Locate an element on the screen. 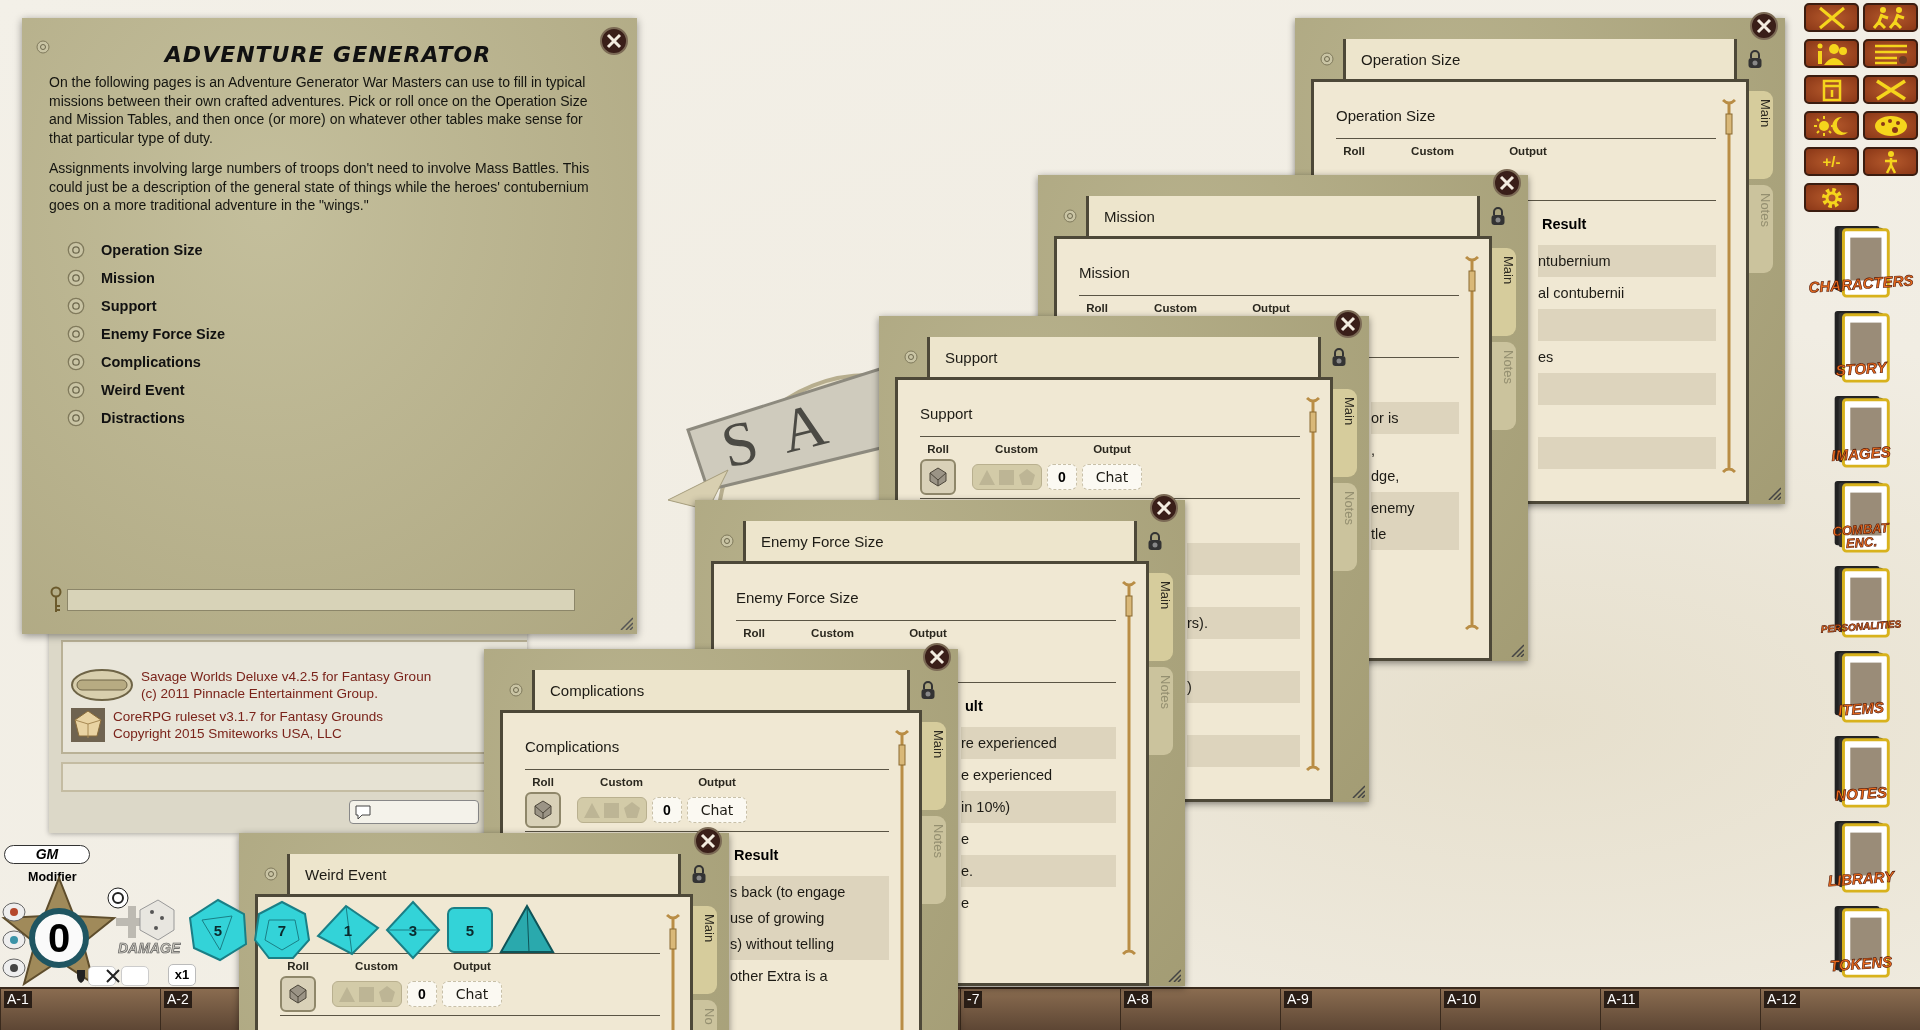 Image resolution: width=1920 pixels, height=1030 pixels. deck-label: STORY is located at coordinates (1861, 368).